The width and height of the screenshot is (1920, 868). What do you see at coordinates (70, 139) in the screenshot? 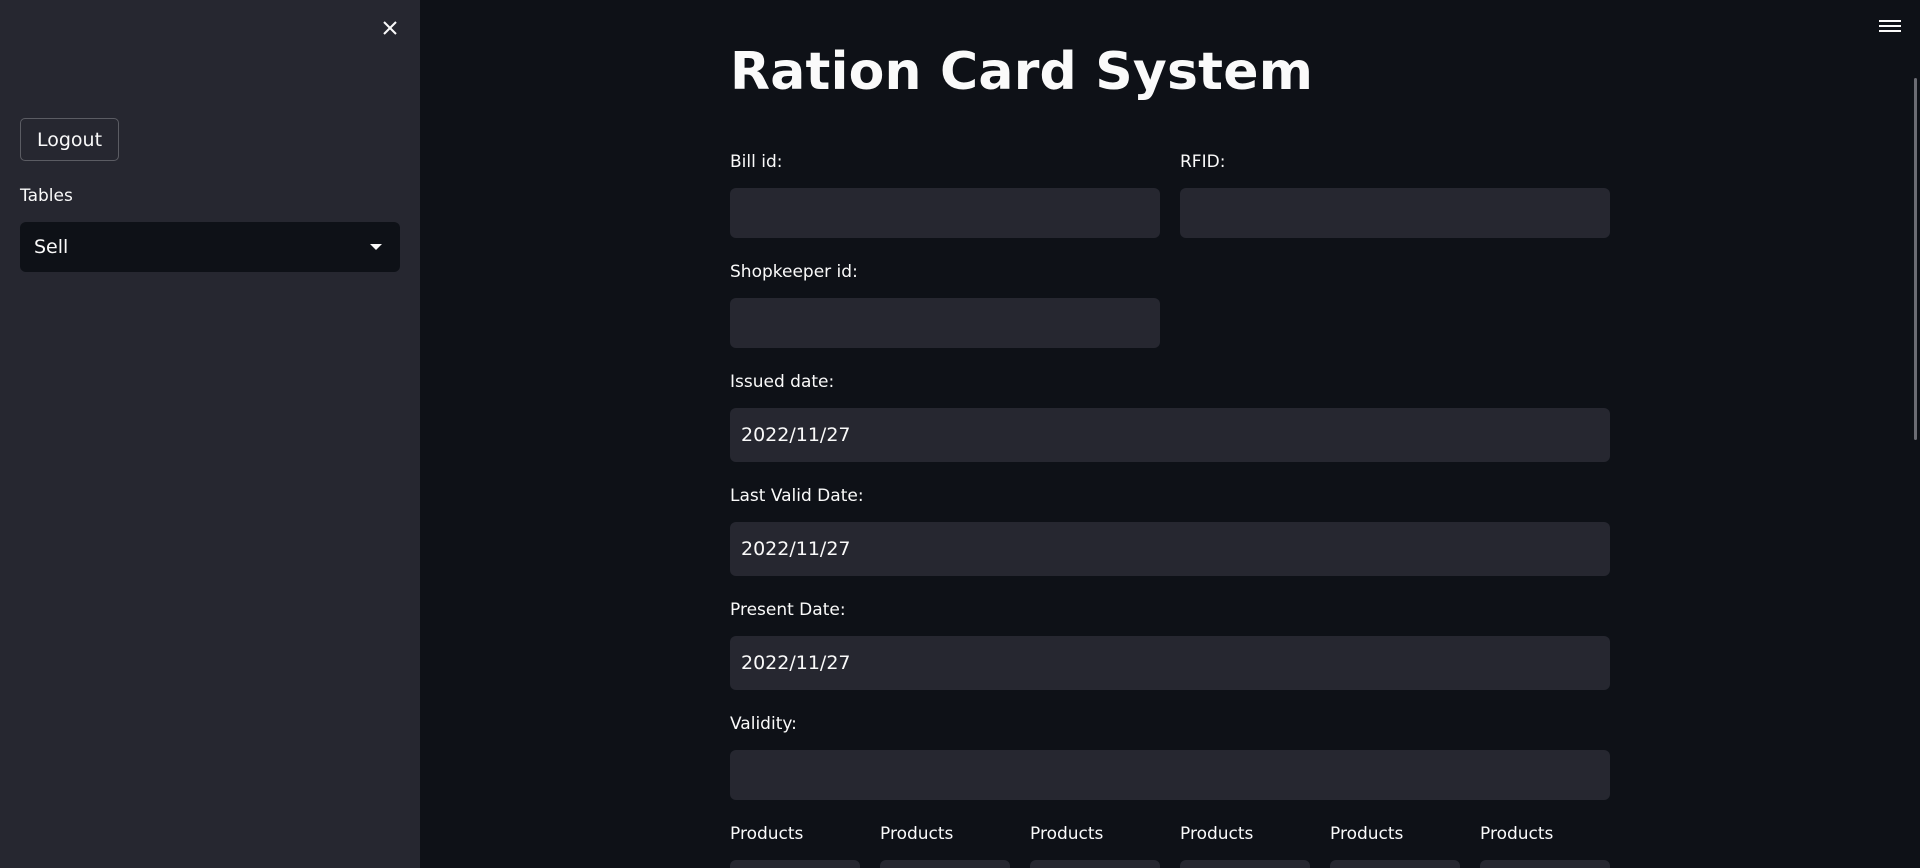
I see `logout-button: Logout` at bounding box center [70, 139].